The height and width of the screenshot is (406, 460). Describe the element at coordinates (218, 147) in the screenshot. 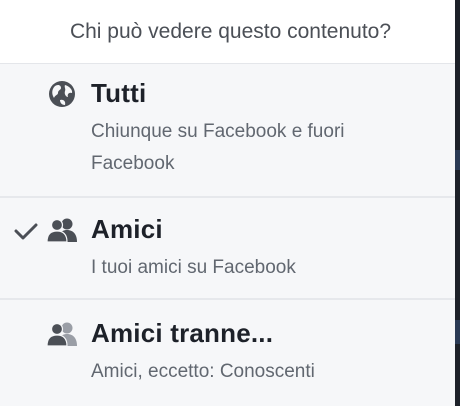

I see `audience-option-description: Chiunque su Facebook e fuori Facebook` at that location.